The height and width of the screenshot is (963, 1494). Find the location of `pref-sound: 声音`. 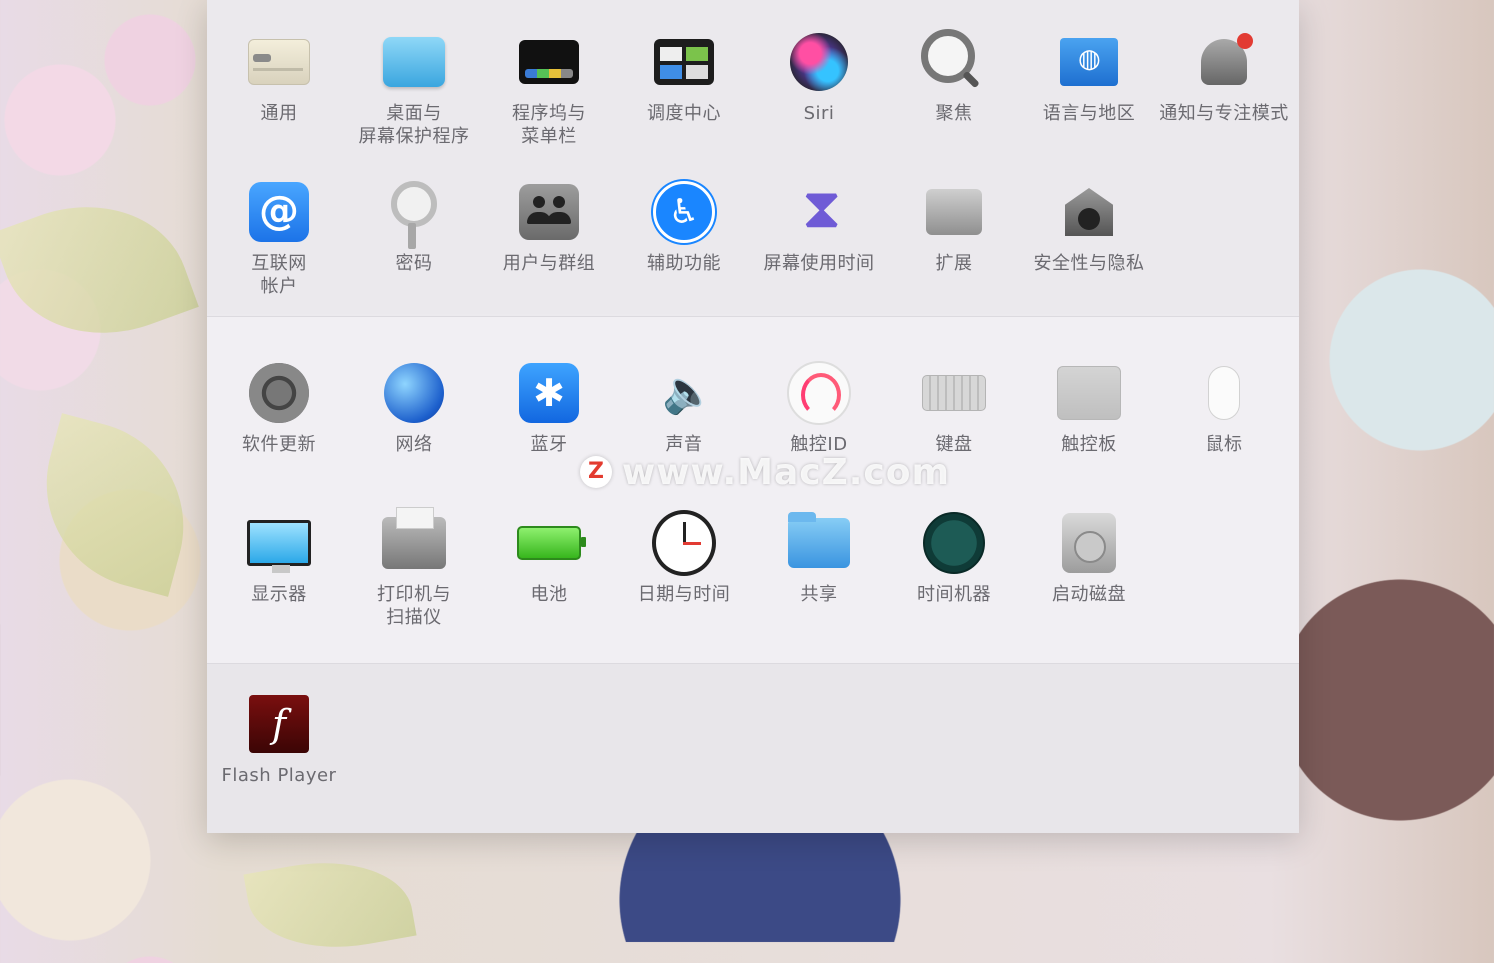

pref-sound: 声音 is located at coordinates (684, 408).